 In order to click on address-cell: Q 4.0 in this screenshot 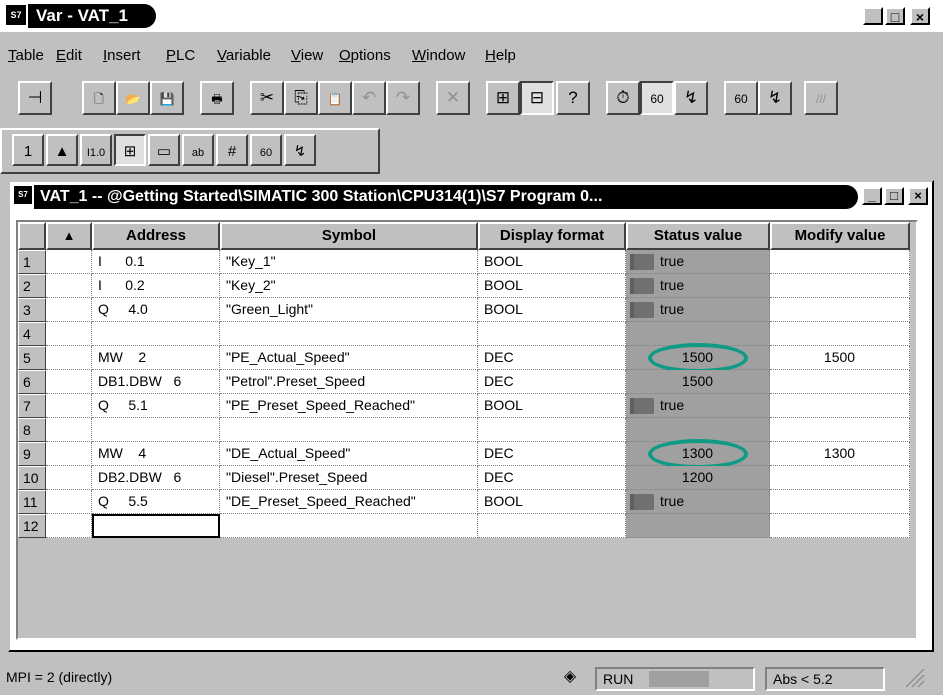, I will do `click(156, 310)`.